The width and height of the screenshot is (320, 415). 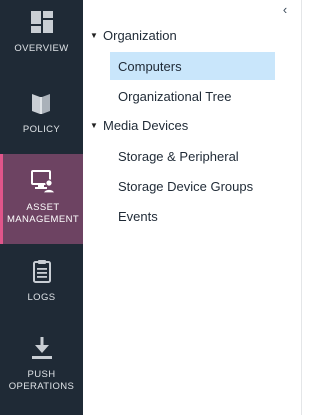 I want to click on tree-item-storage-device-groups: Storage Device Groups, so click(x=192, y=186).